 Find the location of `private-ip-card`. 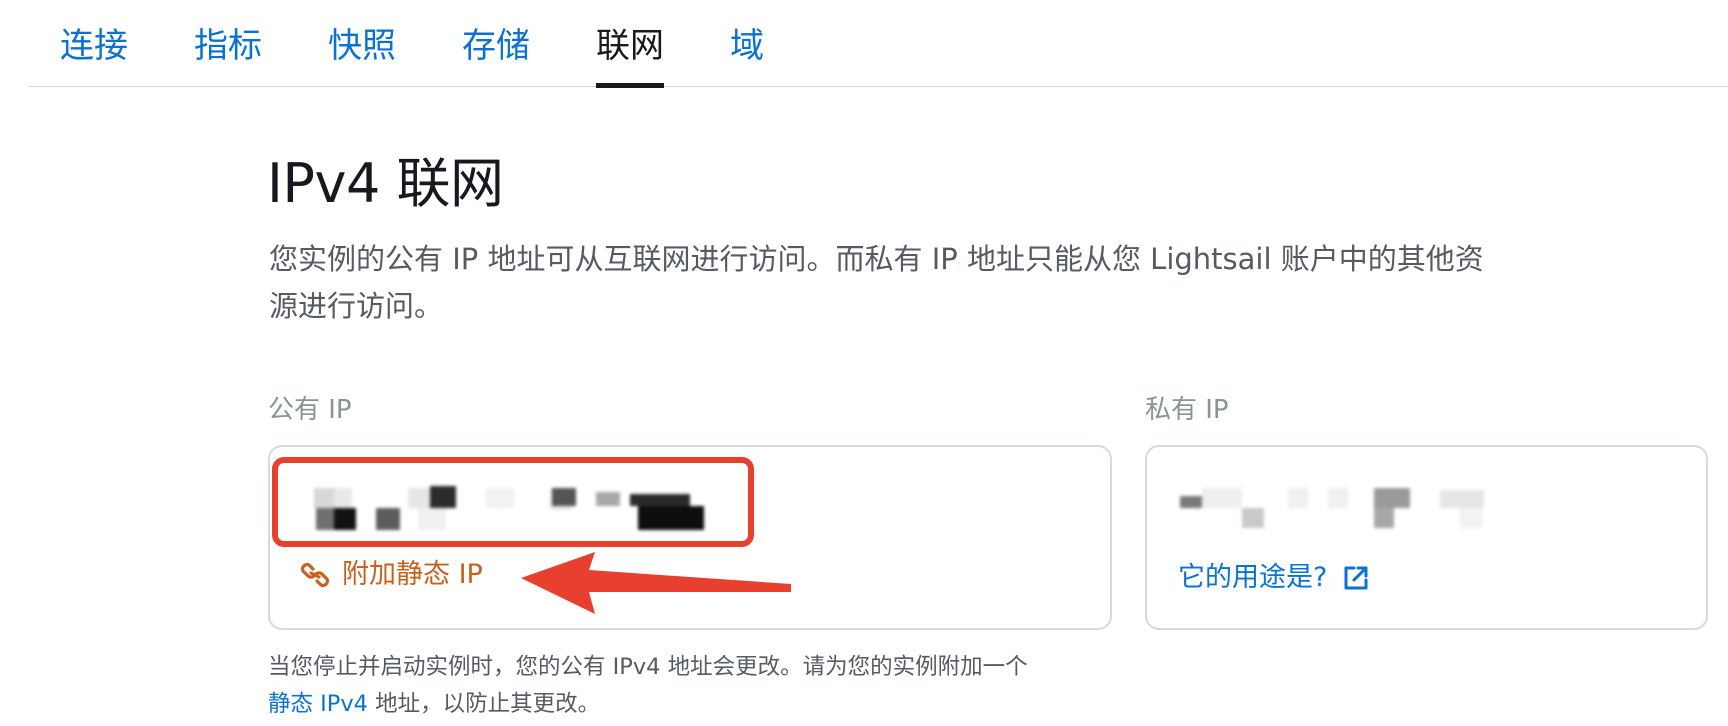

private-ip-card is located at coordinates (1426, 537).